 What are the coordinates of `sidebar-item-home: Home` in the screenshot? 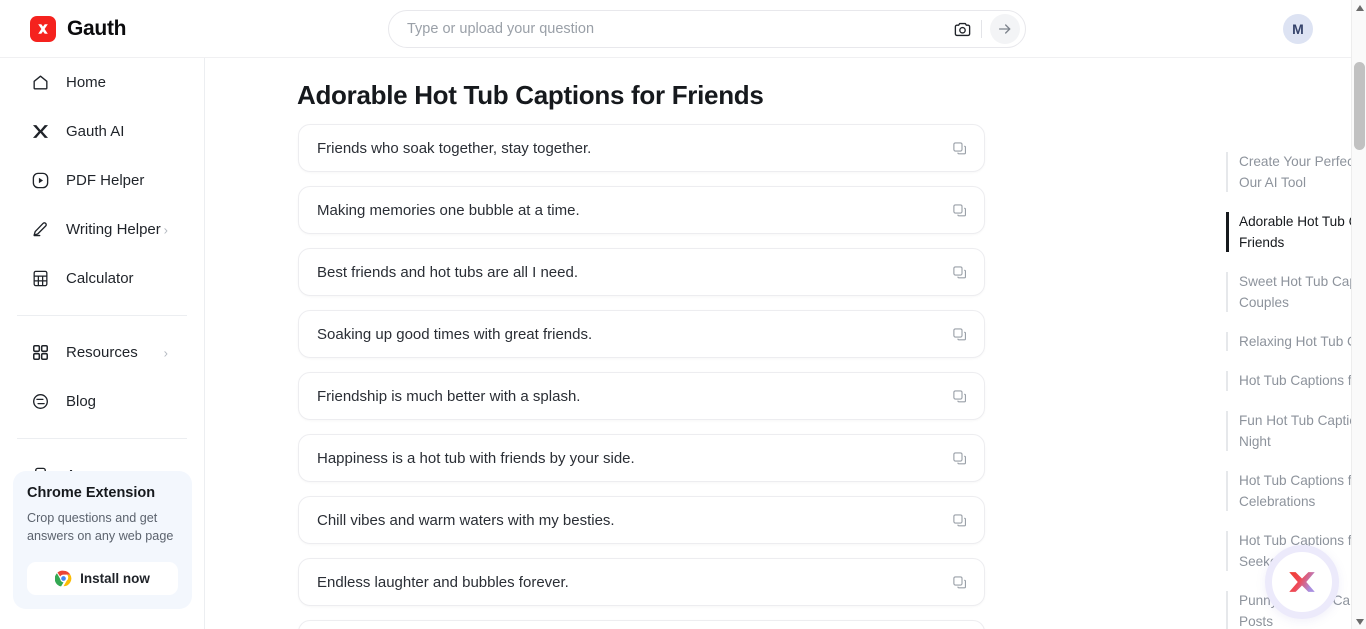 It's located at (102, 82).